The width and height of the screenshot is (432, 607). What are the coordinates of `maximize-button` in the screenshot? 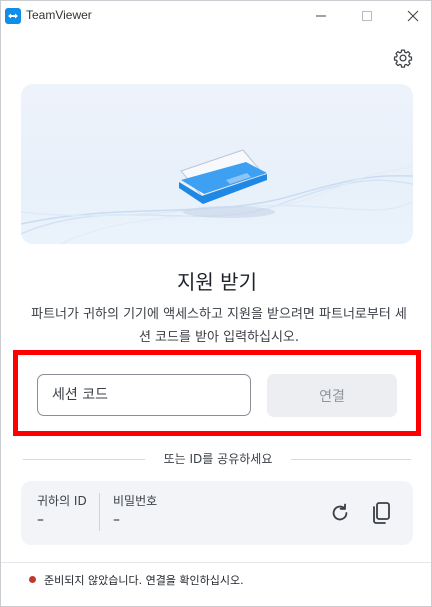 It's located at (367, 16).